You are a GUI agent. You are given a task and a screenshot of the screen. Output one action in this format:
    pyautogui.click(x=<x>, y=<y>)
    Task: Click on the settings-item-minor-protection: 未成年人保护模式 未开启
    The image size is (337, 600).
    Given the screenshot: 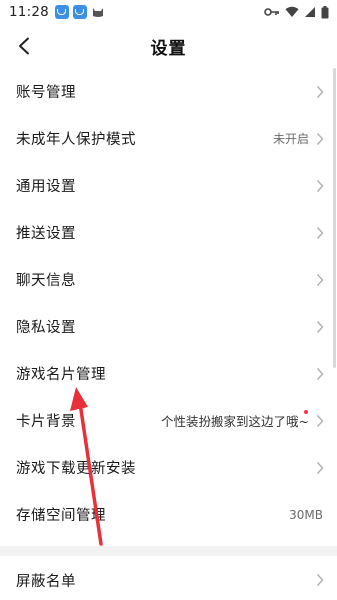 What is the action you would take?
    pyautogui.click(x=168, y=138)
    